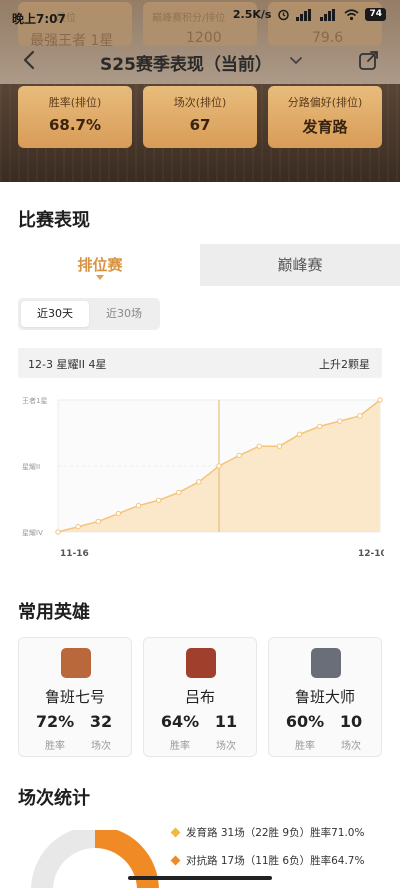 The width and height of the screenshot is (400, 888). Describe the element at coordinates (180, 721) in the screenshot. I see `hero-winrate: 64%` at that location.